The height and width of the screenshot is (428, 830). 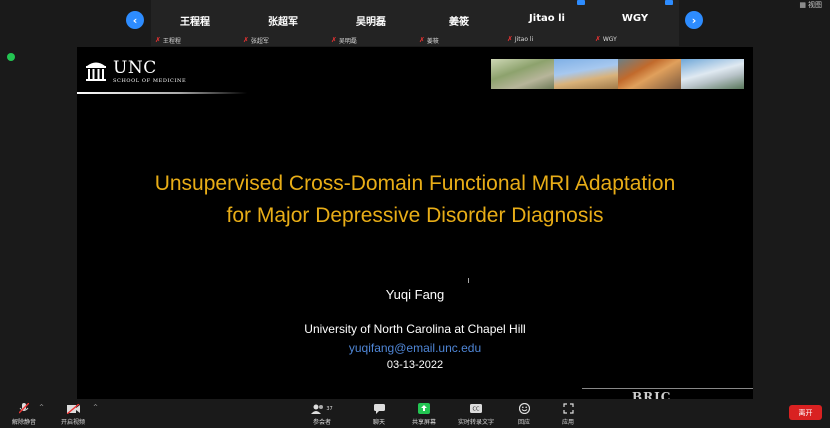 What do you see at coordinates (802, 5) in the screenshot?
I see `grid-view-icon: ▦` at bounding box center [802, 5].